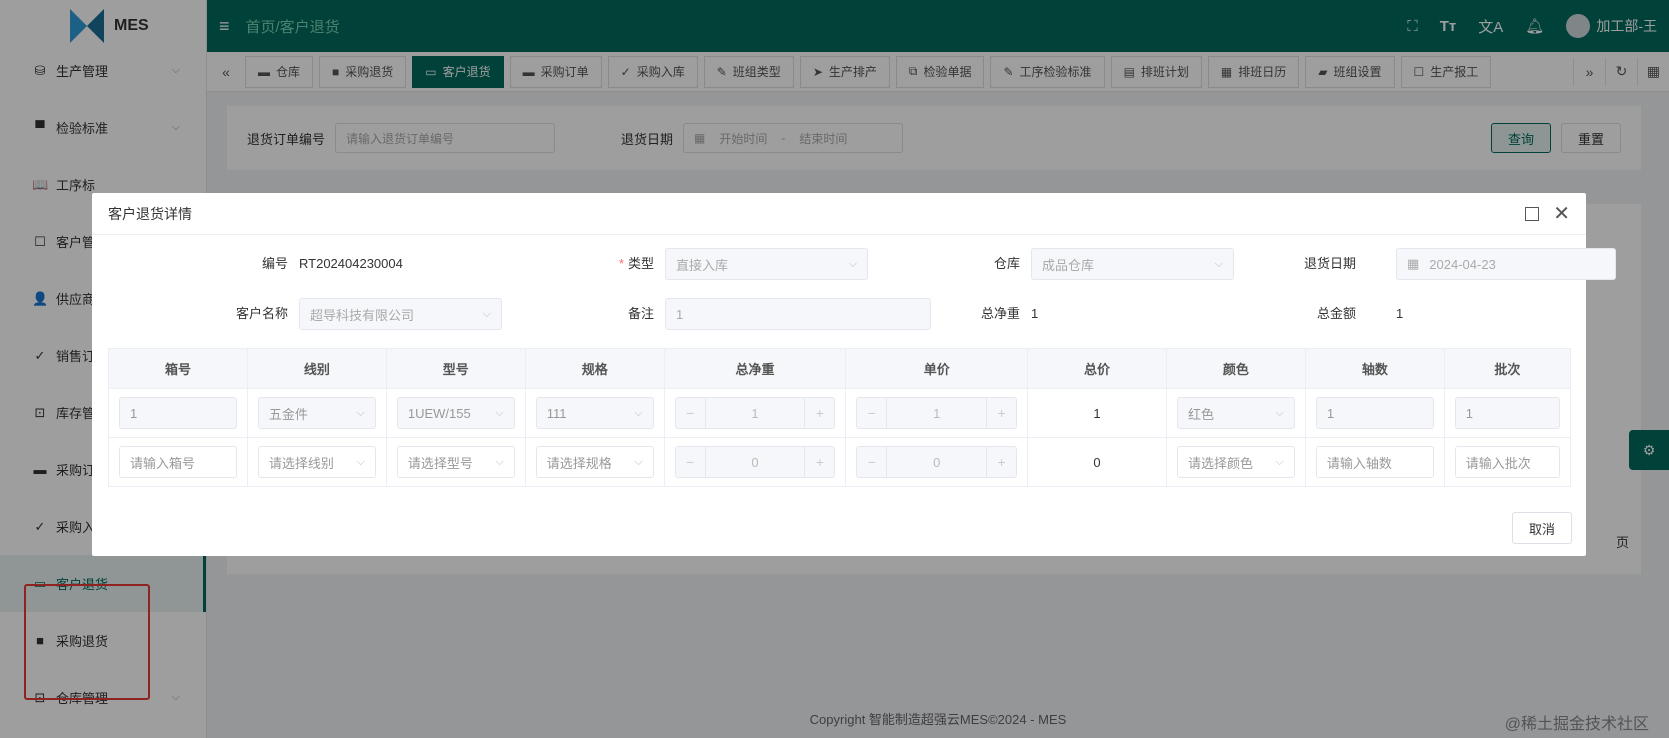 The height and width of the screenshot is (738, 1669). What do you see at coordinates (400, 314) in the screenshot?
I see `customer-select: 超导科技有限公司 ⌵` at bounding box center [400, 314].